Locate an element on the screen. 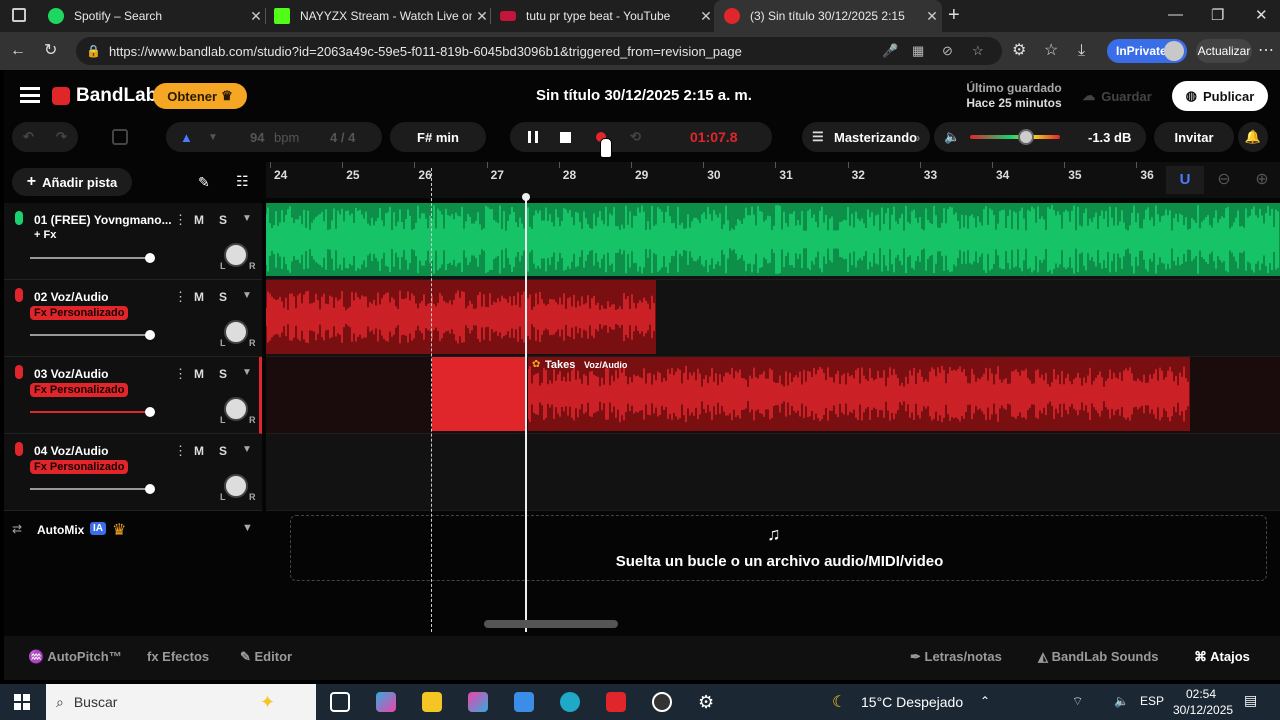 This screenshot has height=720, width=1280. autopitch-button: ♒ AutoPitch™ is located at coordinates (75, 657).